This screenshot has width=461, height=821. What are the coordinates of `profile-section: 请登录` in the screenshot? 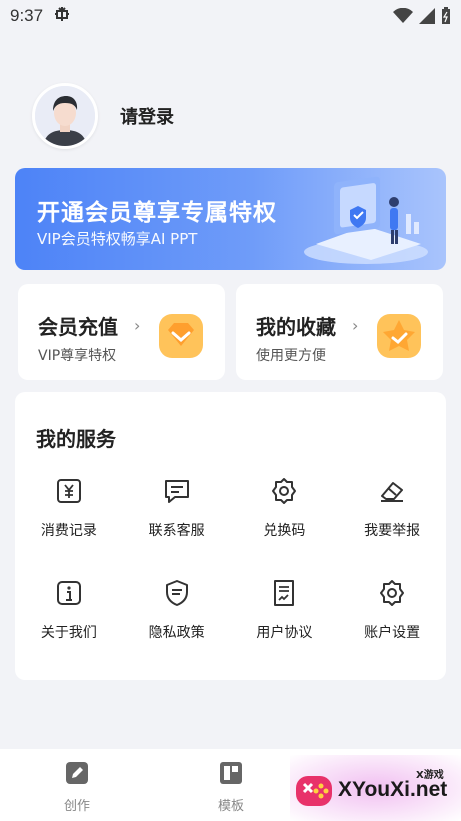 It's located at (103, 116).